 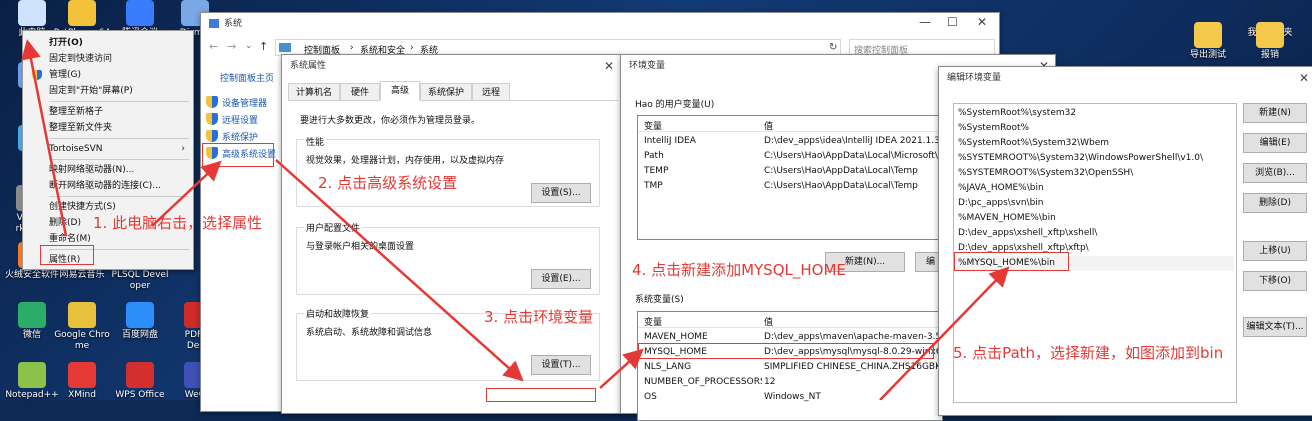 I want to click on annotation-step5: 5. 点击Path，选择新建，如图添加到bin, so click(x=1088, y=353).